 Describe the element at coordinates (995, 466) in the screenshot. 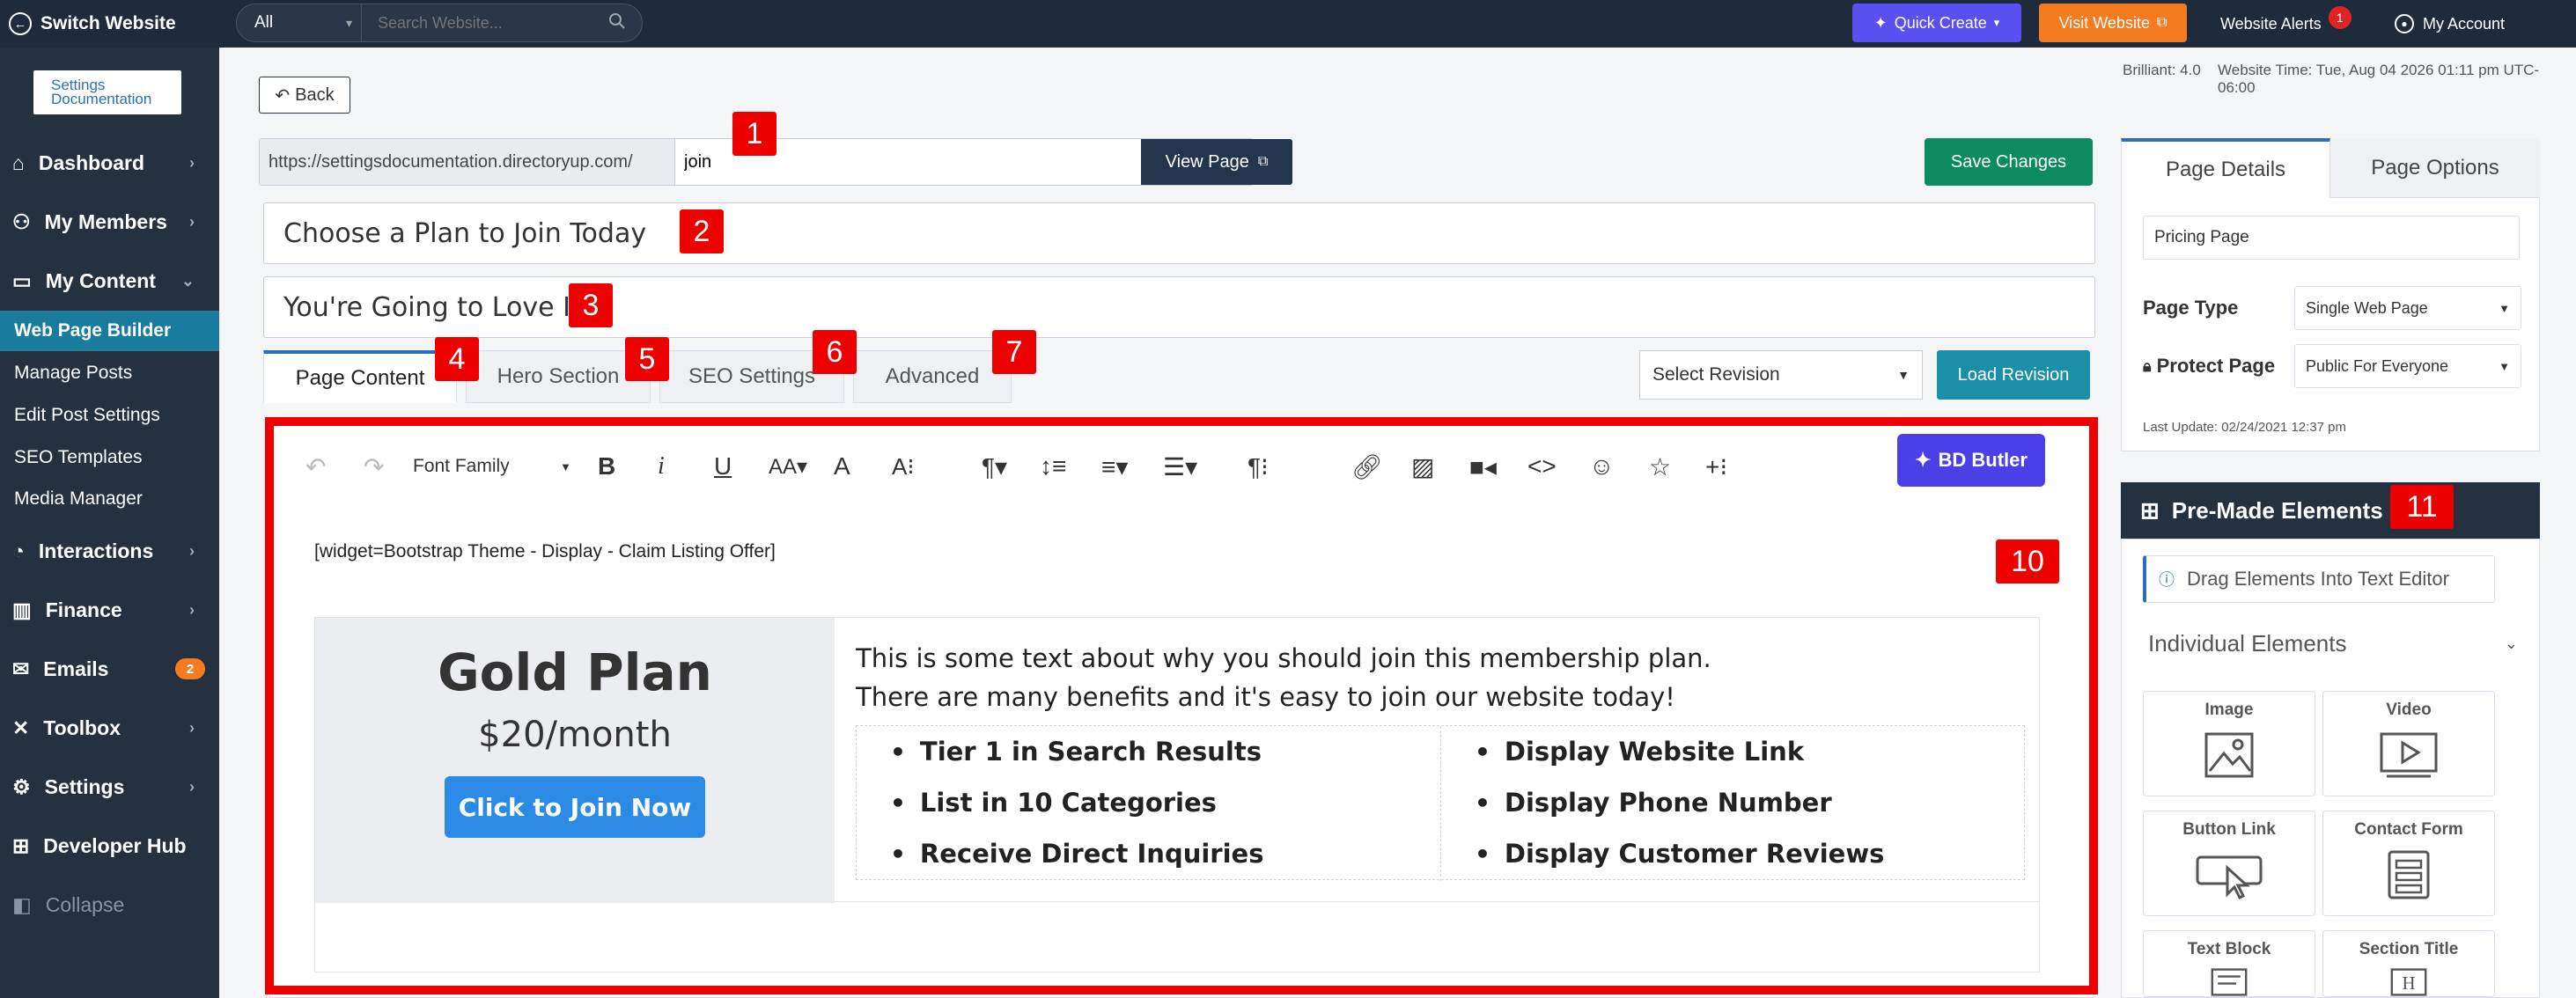

I see `paragraph-format-icon: ¶▾` at that location.